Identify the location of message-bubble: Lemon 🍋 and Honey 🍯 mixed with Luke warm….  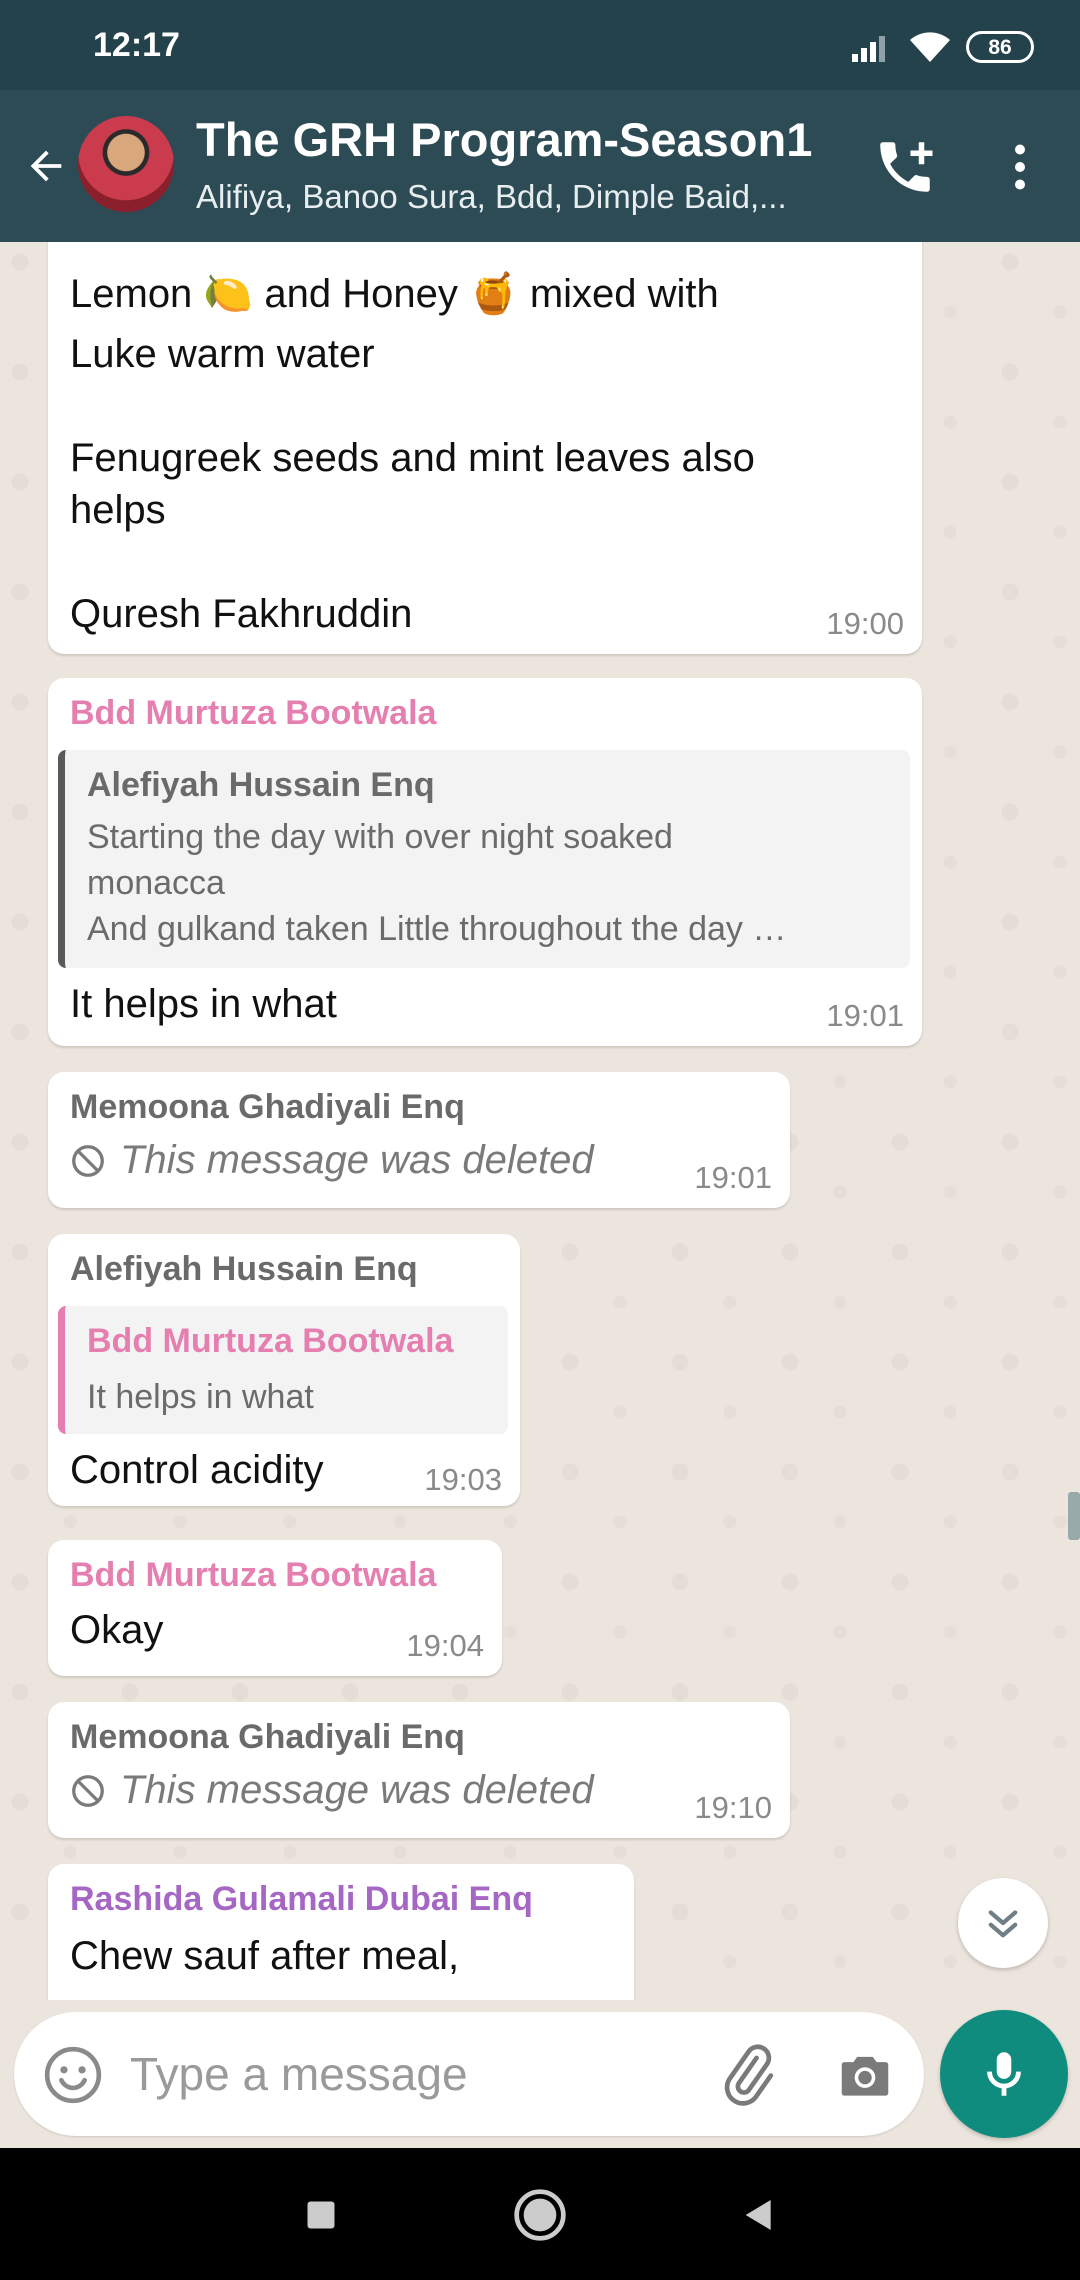
(485, 448).